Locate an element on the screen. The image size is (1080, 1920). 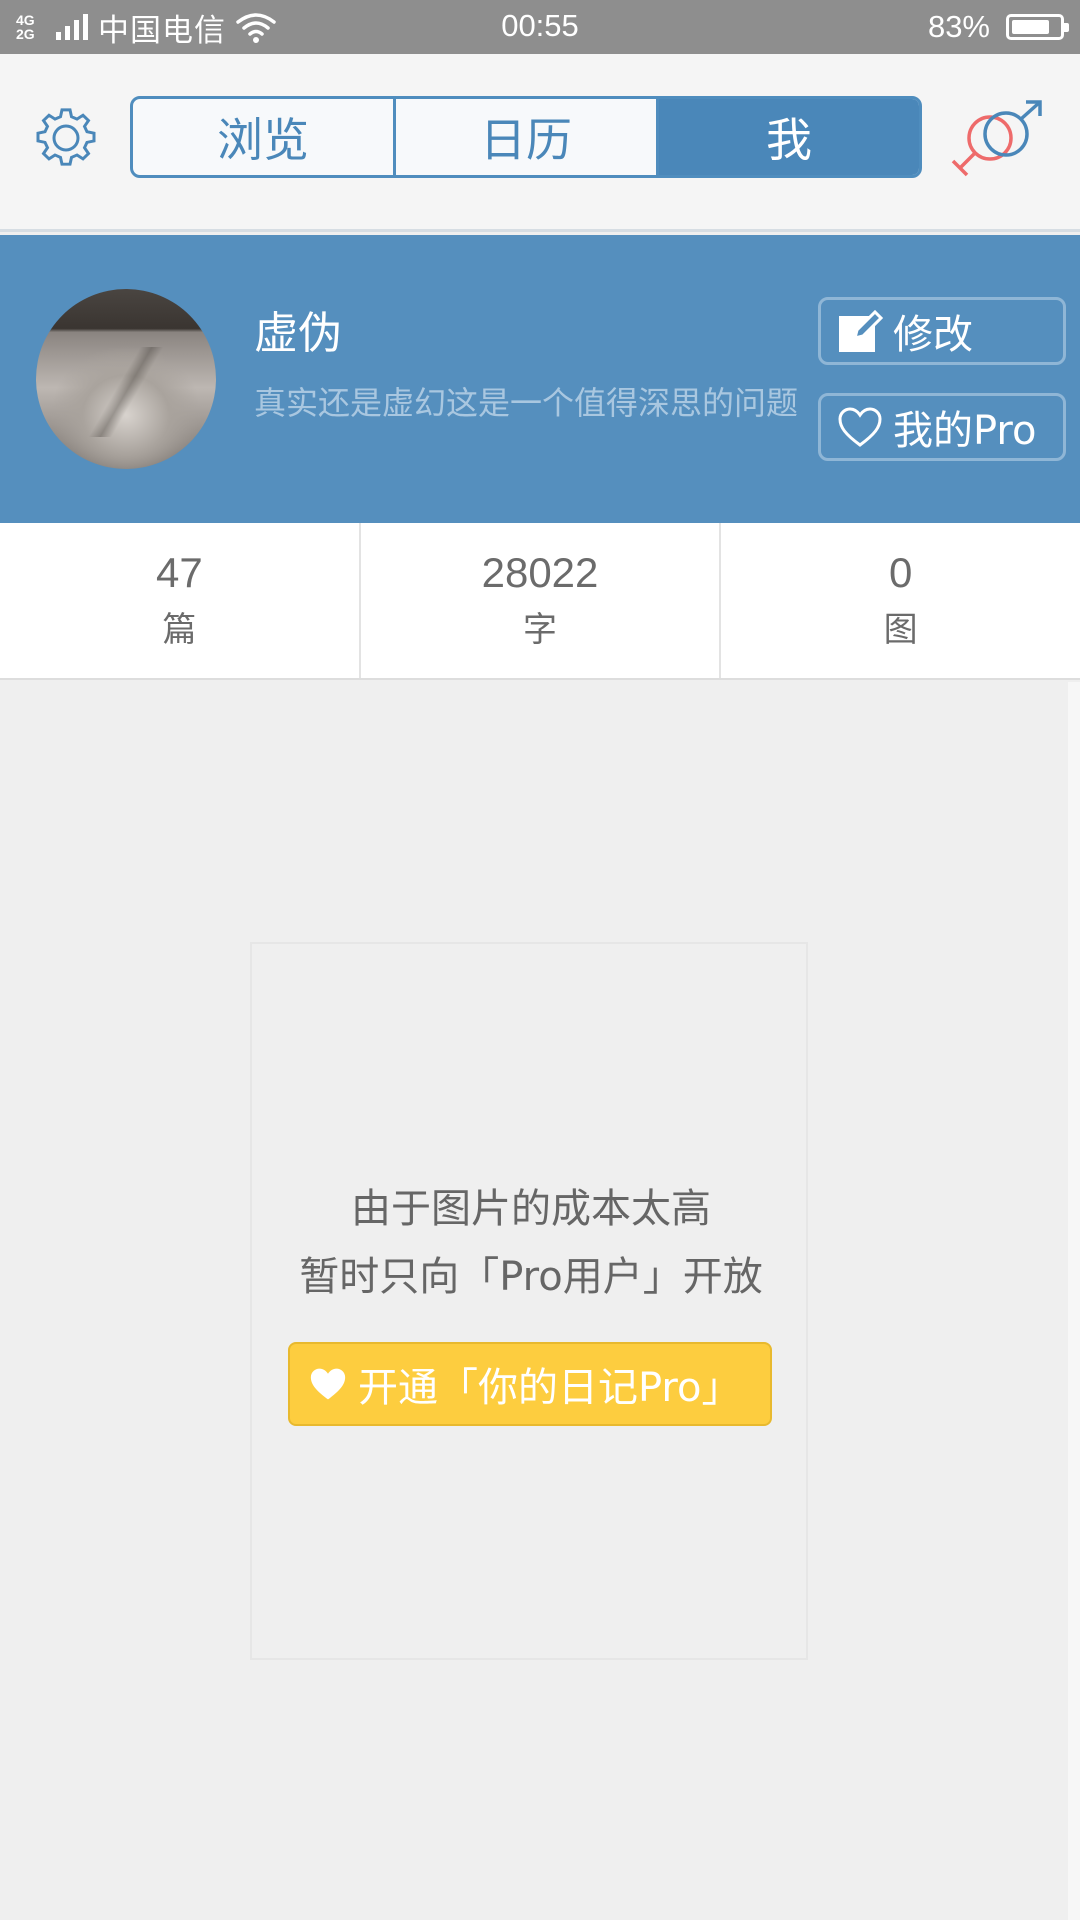
tab-calendar: 日历 is located at coordinates (527, 137).